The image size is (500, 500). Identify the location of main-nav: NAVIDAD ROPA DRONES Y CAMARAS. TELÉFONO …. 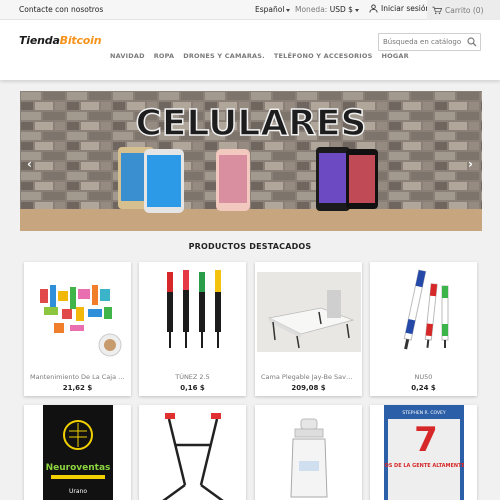
(259, 56).